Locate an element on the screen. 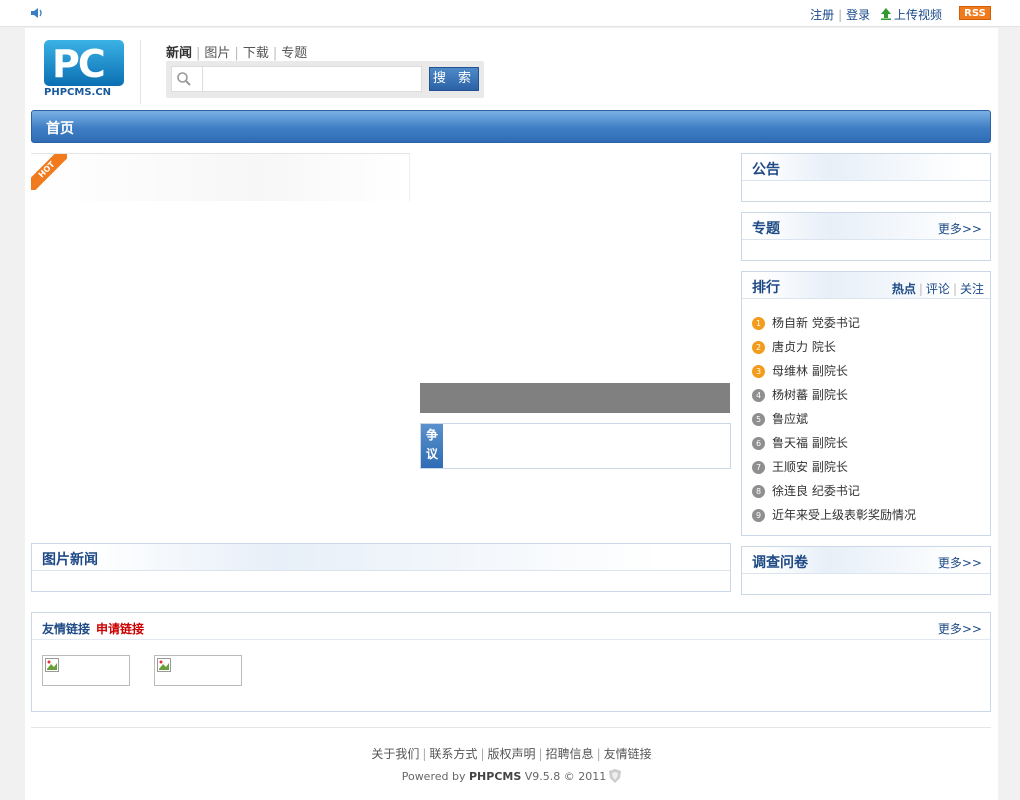  top-links: 注册 | 登录 上传视频 is located at coordinates (876, 15).